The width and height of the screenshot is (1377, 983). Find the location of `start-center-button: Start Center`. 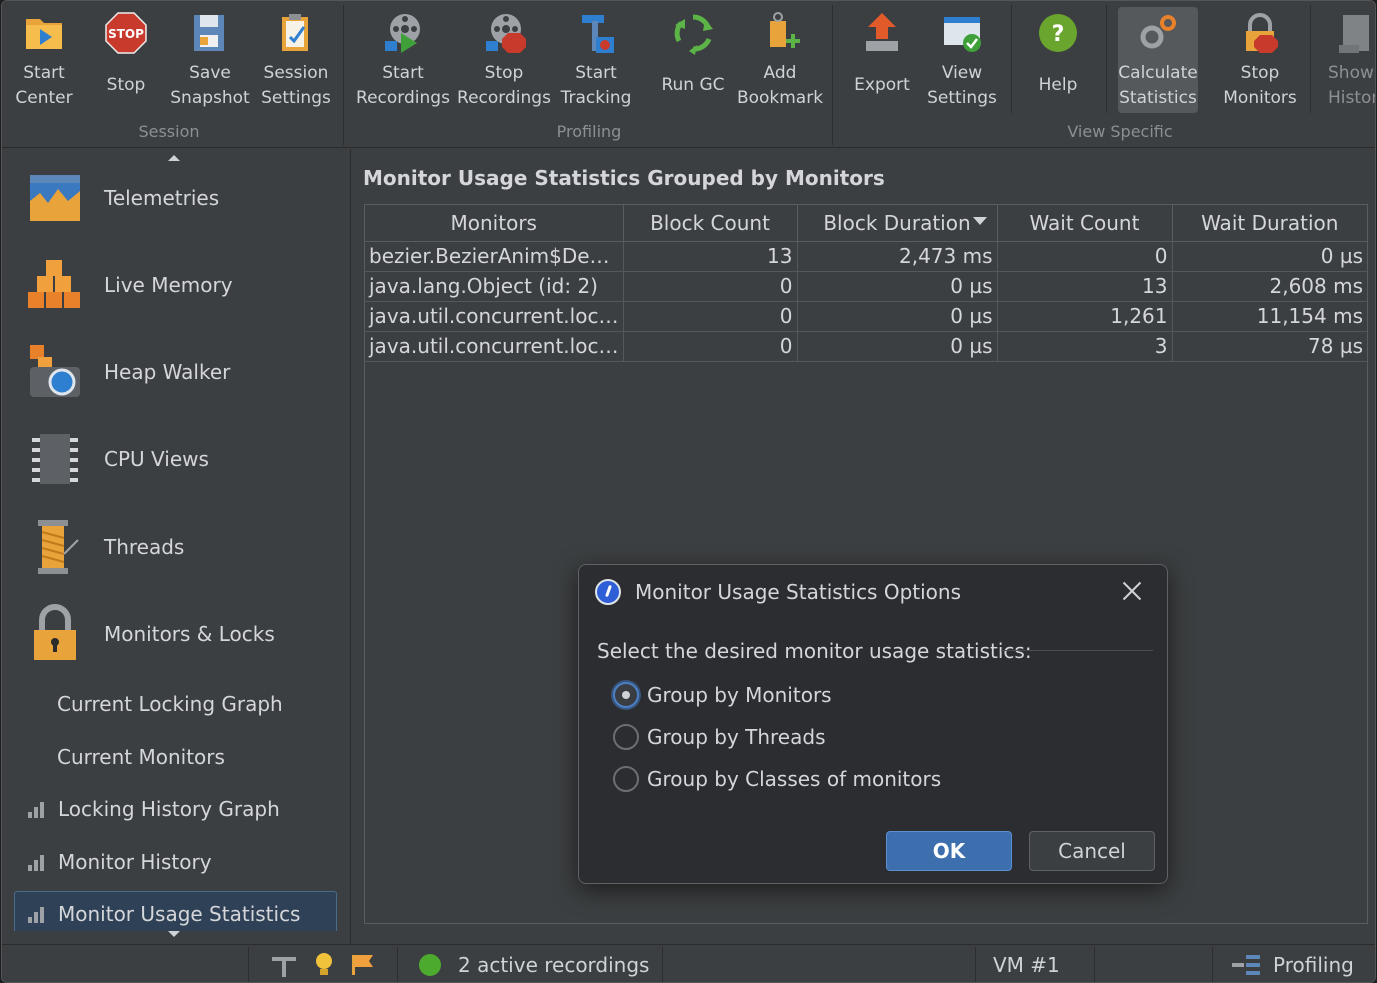

start-center-button: Start Center is located at coordinates (44, 60).